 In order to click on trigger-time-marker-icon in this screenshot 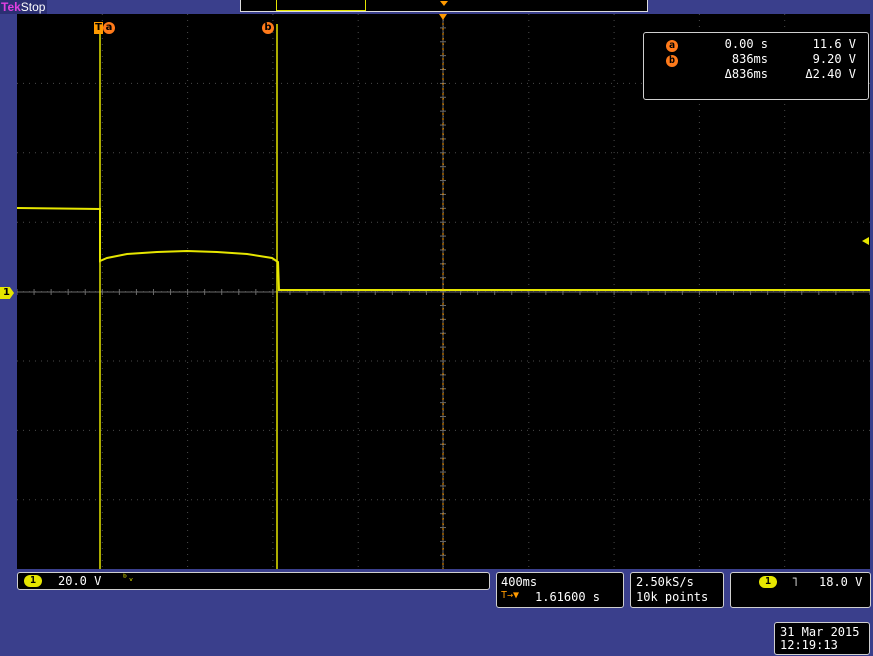, I will do `click(443, 17)`.